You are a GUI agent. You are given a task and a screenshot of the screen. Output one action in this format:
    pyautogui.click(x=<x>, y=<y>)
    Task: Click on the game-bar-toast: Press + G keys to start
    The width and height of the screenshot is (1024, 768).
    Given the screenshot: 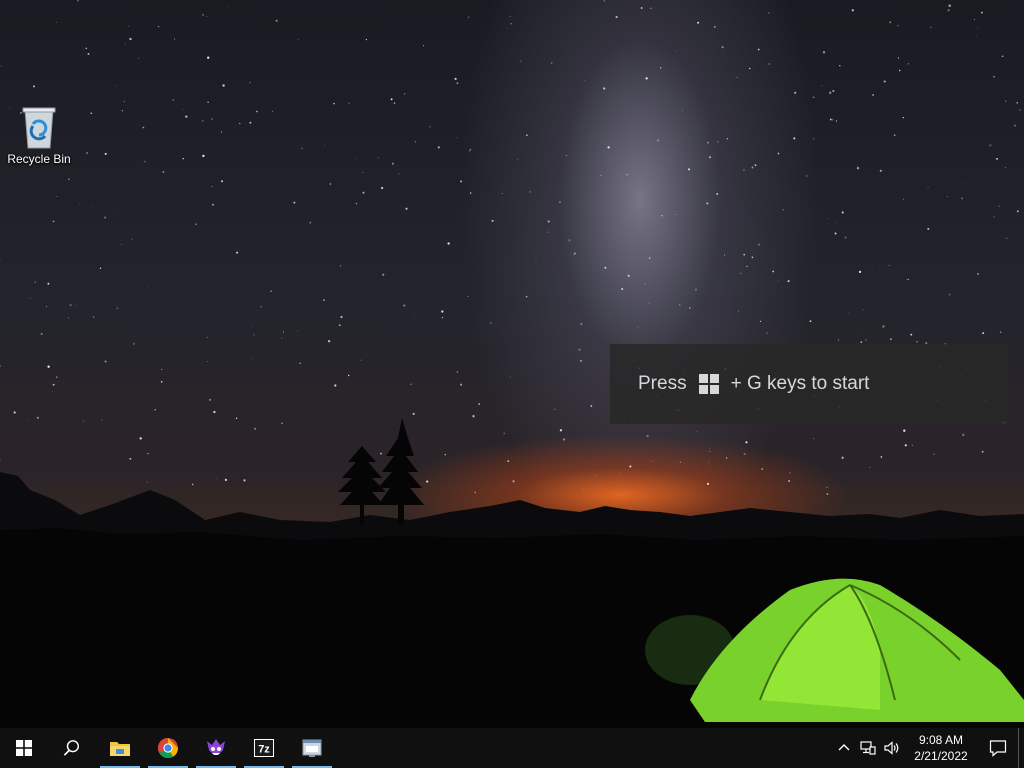 What is the action you would take?
    pyautogui.click(x=809, y=384)
    